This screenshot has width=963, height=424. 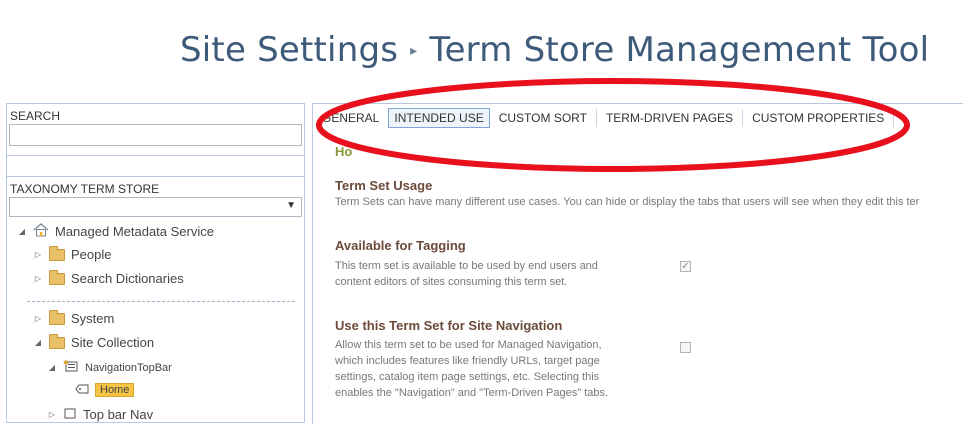 What do you see at coordinates (127, 278) in the screenshot?
I see `tree-node-label: Search Dictionaries` at bounding box center [127, 278].